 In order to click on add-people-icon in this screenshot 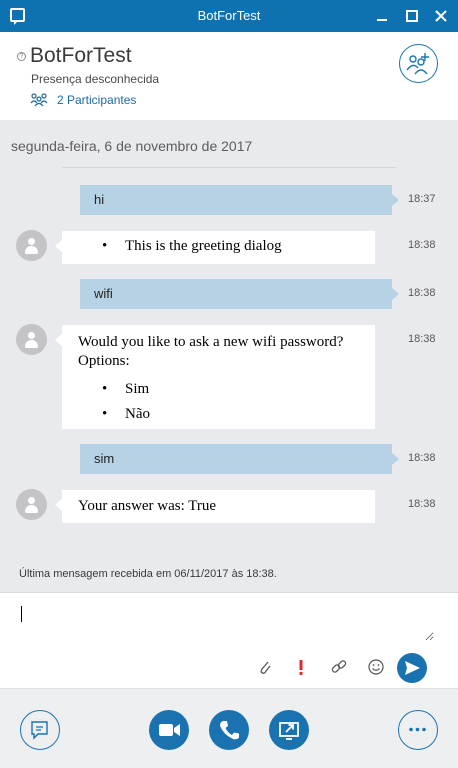, I will do `click(417, 64)`.